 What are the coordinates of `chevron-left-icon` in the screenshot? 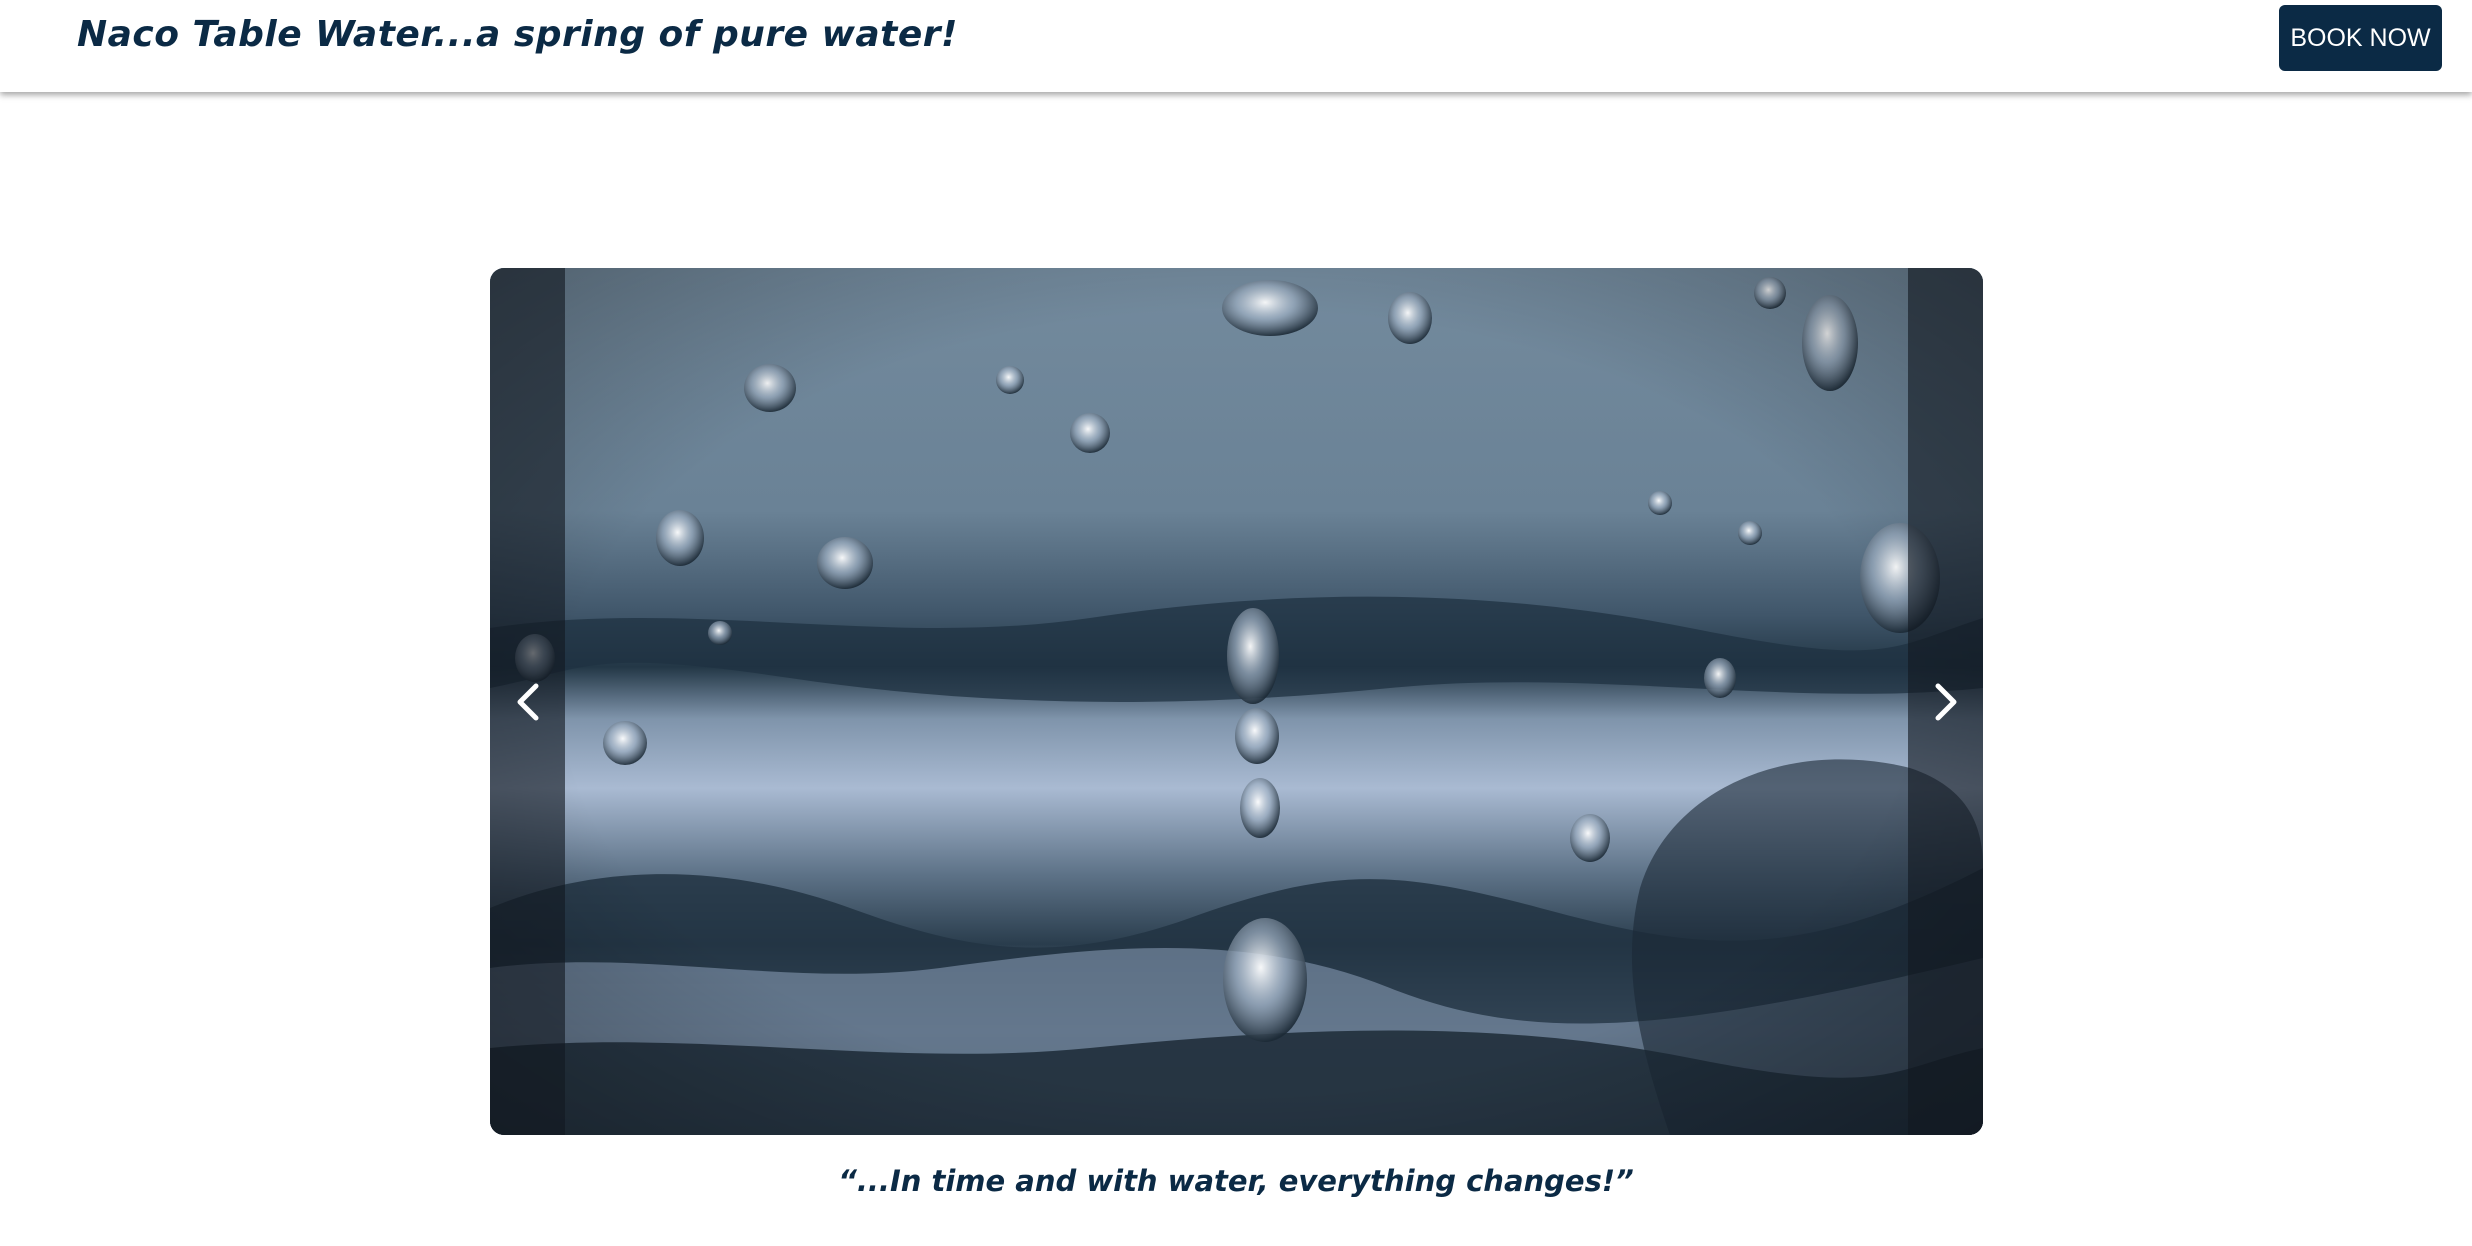 It's located at (527, 701).